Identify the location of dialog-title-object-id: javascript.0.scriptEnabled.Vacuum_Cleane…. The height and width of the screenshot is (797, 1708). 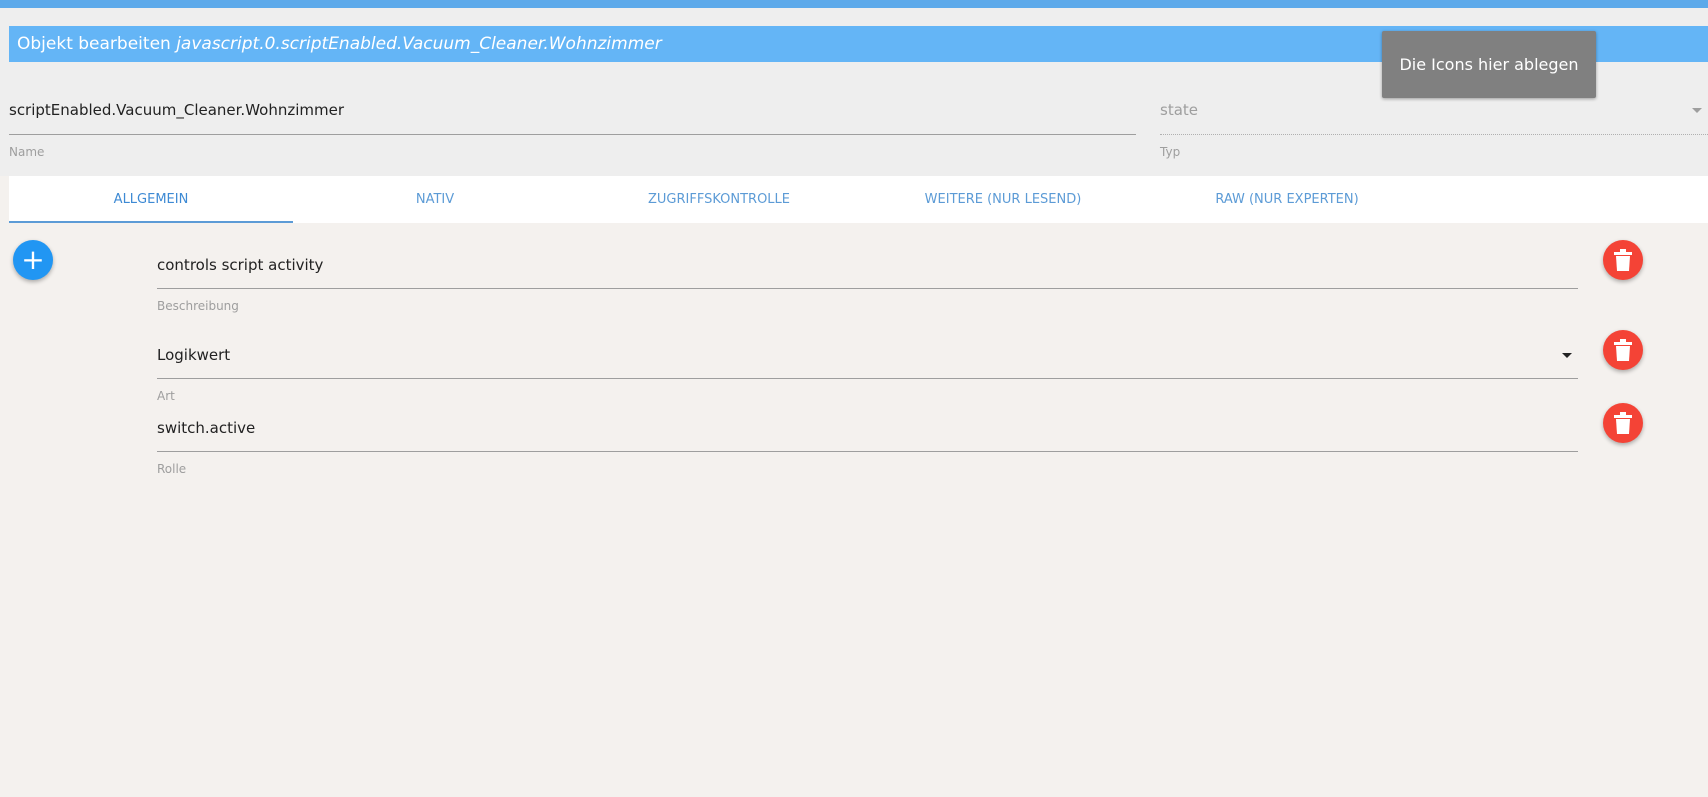
(419, 44).